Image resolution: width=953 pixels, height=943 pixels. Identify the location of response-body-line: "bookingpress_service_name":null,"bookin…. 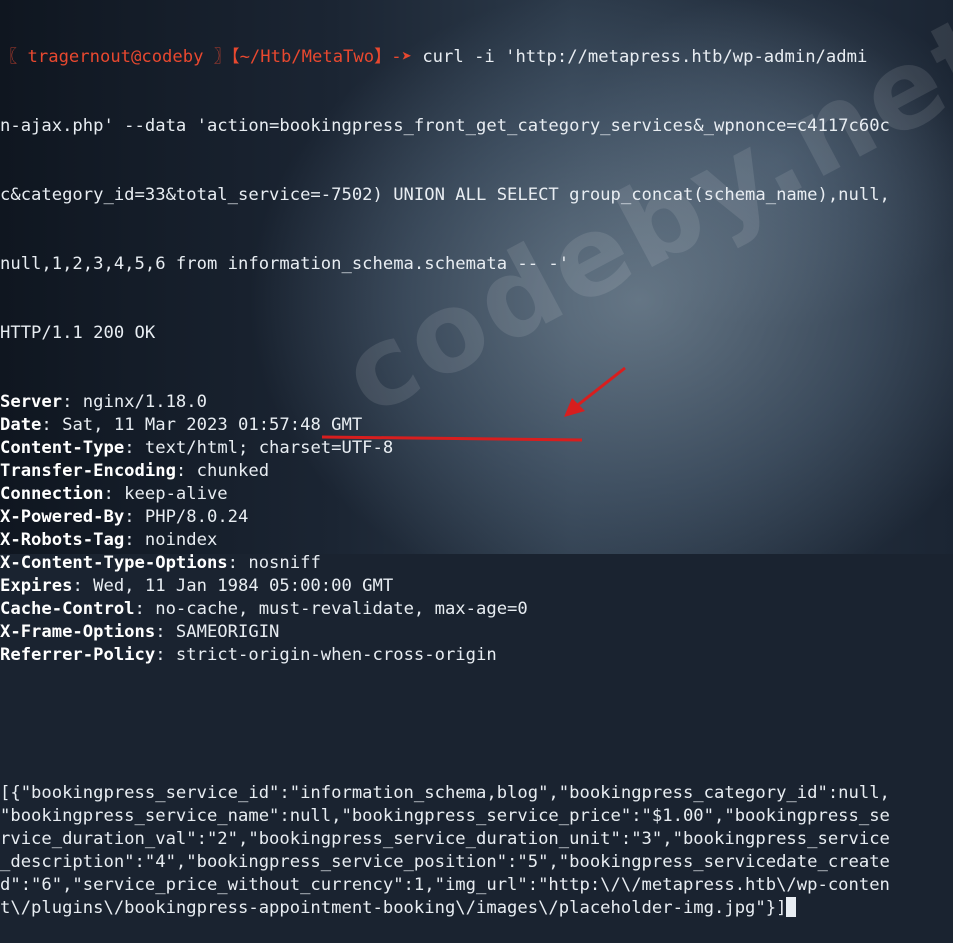
(476, 816).